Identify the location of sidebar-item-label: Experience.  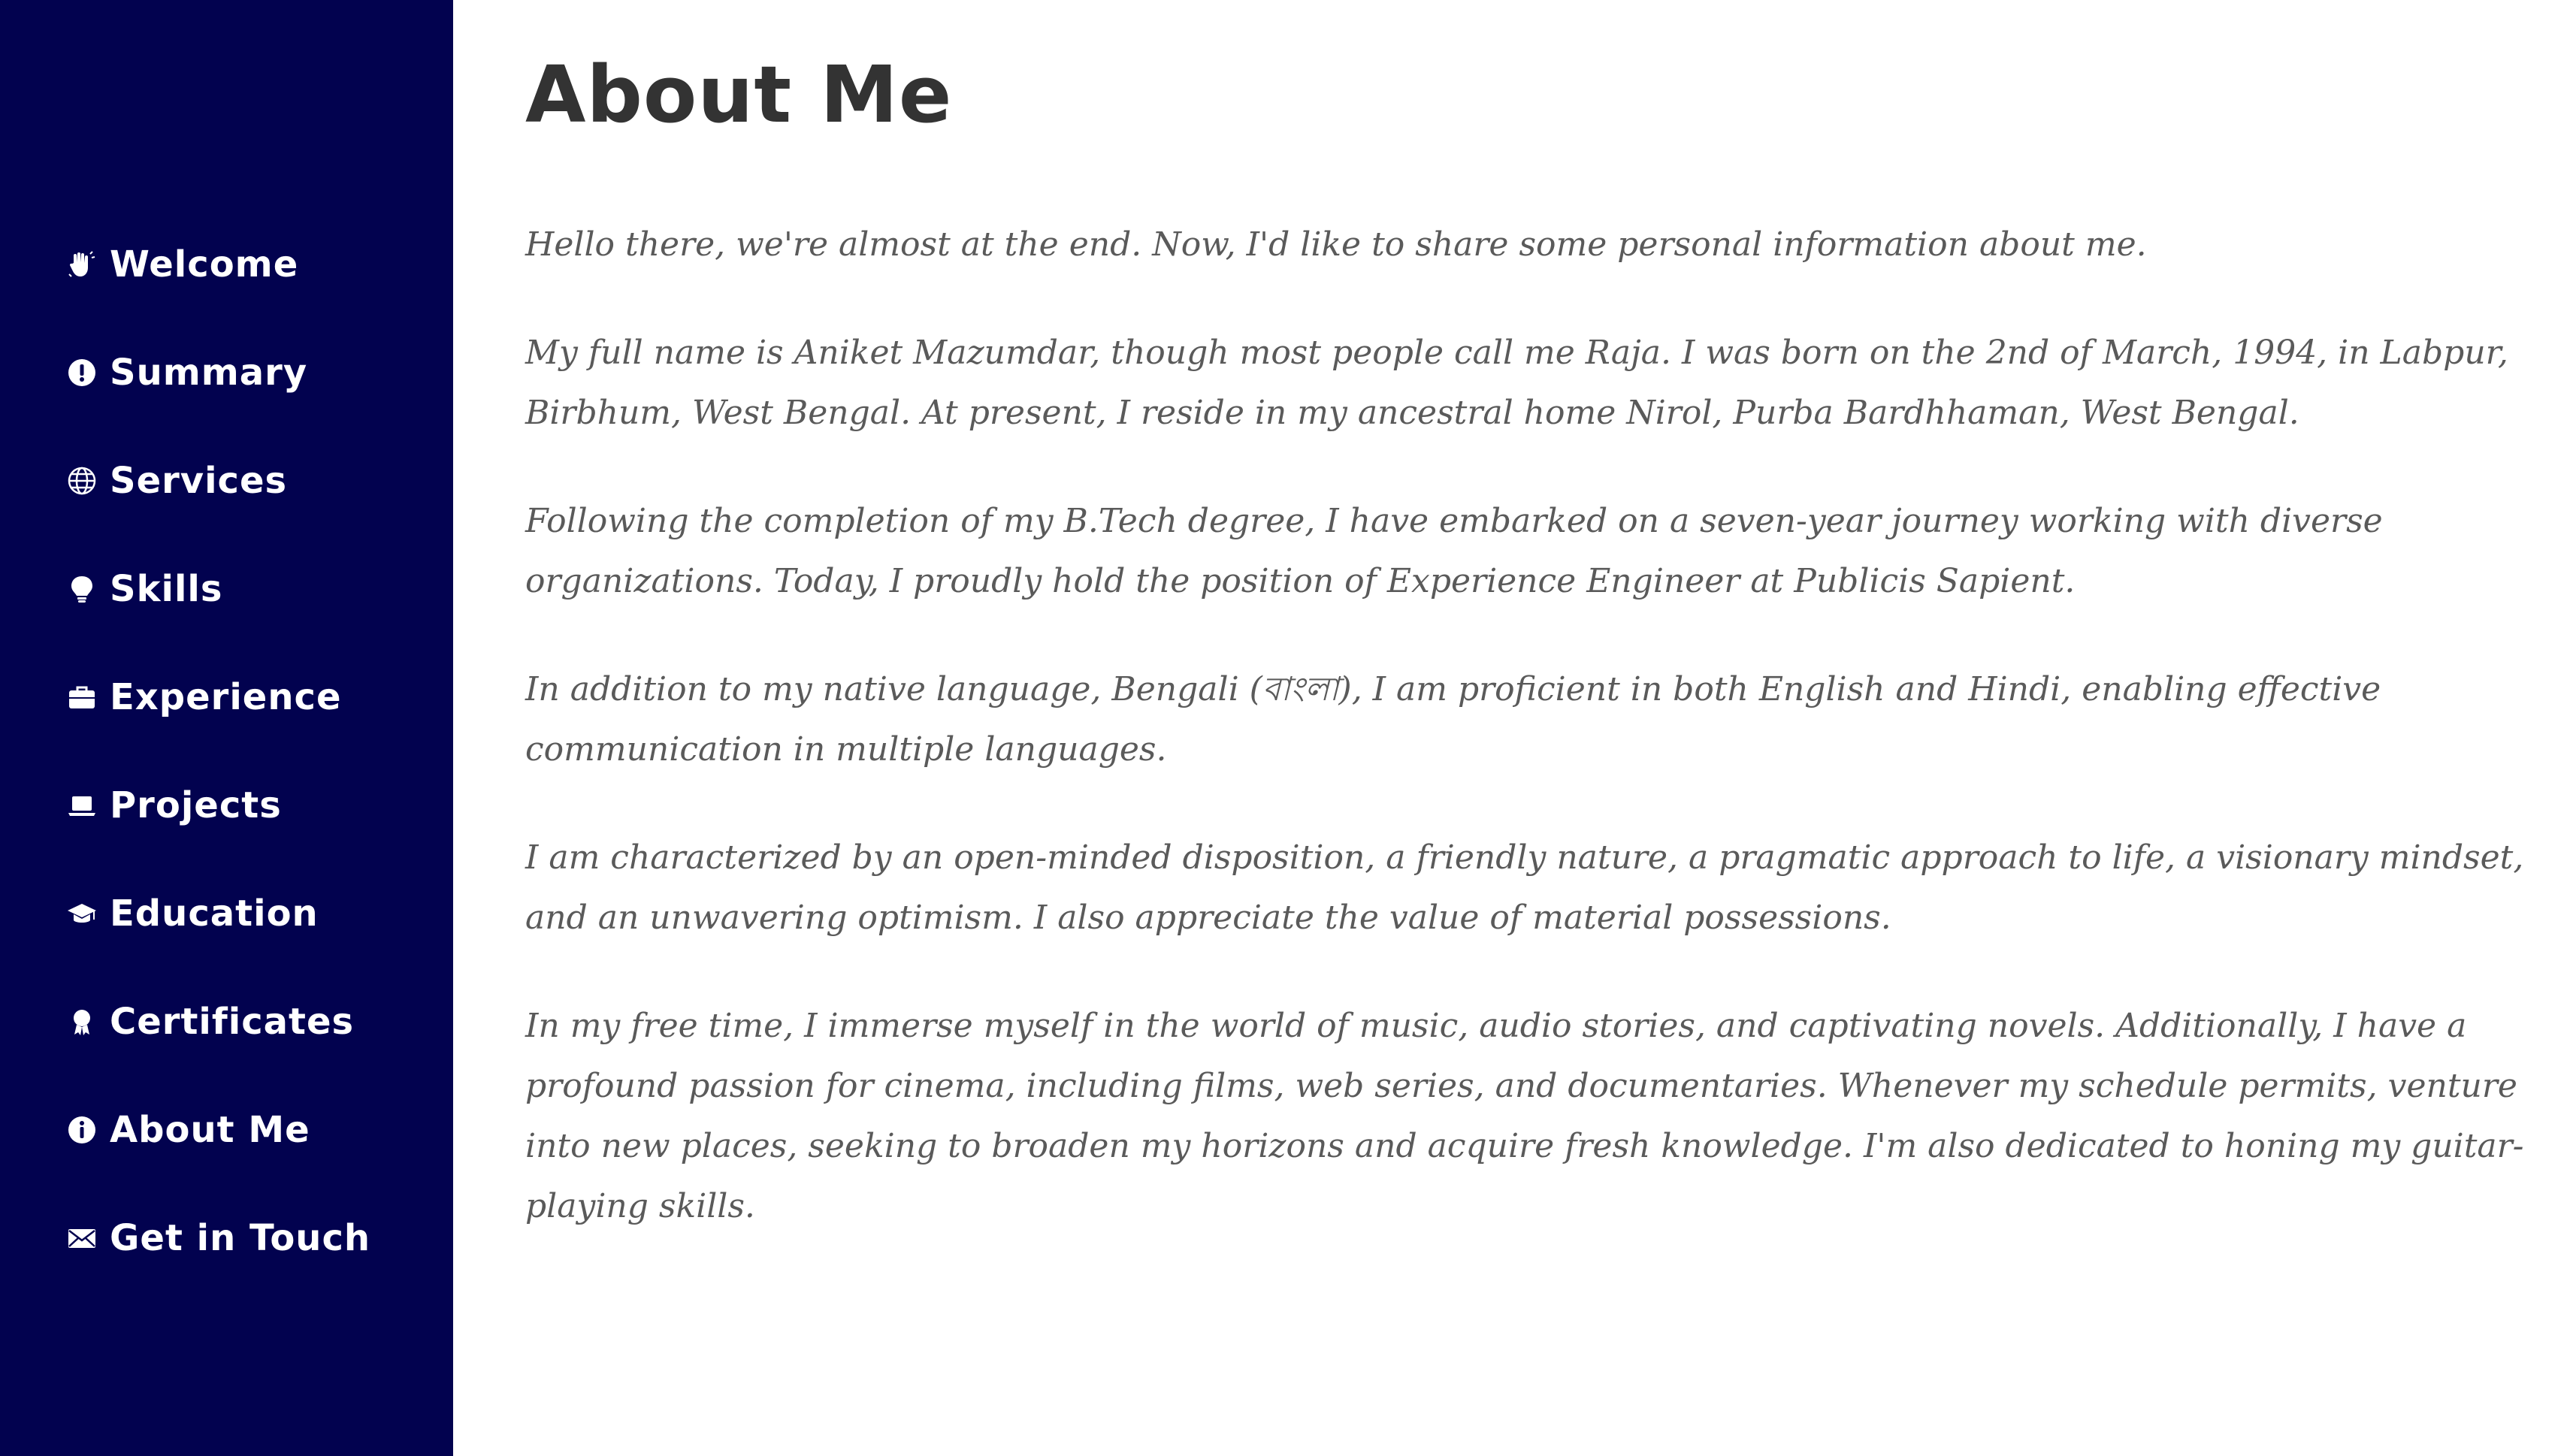
(226, 697).